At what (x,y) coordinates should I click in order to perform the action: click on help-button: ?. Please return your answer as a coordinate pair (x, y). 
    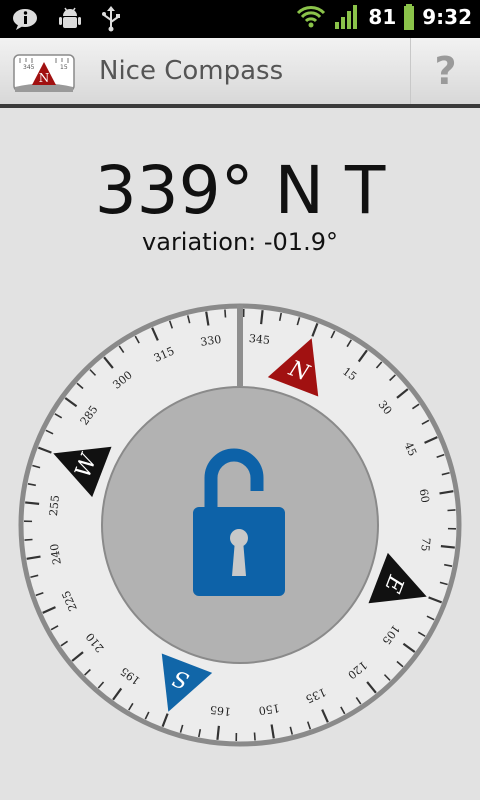
    Looking at the image, I should click on (445, 71).